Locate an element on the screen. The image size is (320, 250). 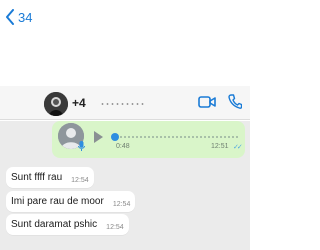
voice-call-button is located at coordinates (235, 101).